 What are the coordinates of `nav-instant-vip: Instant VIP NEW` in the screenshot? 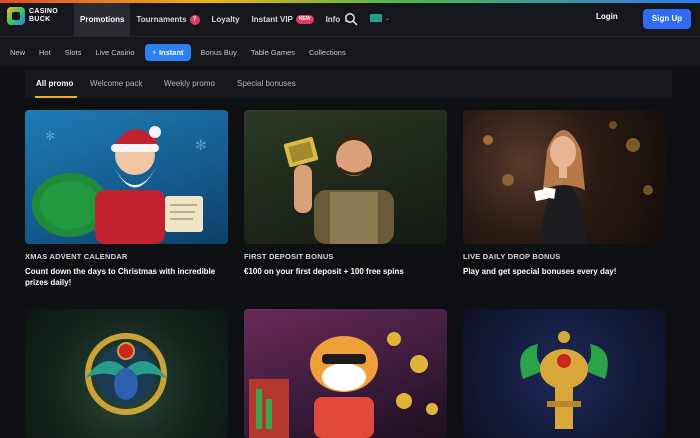 It's located at (283, 19).